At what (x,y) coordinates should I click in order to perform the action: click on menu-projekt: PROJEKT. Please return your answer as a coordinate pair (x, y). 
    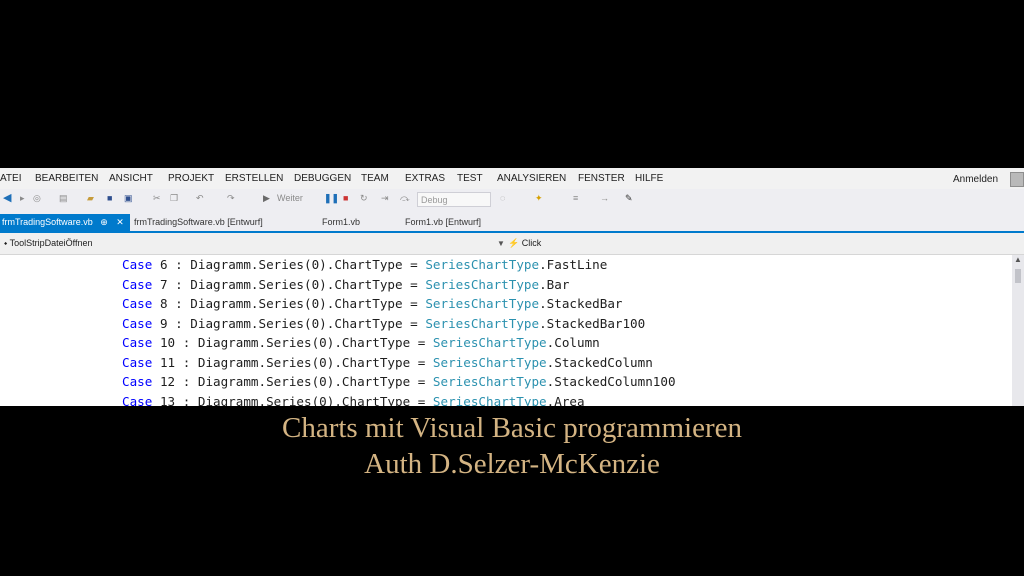
    Looking at the image, I should click on (191, 178).